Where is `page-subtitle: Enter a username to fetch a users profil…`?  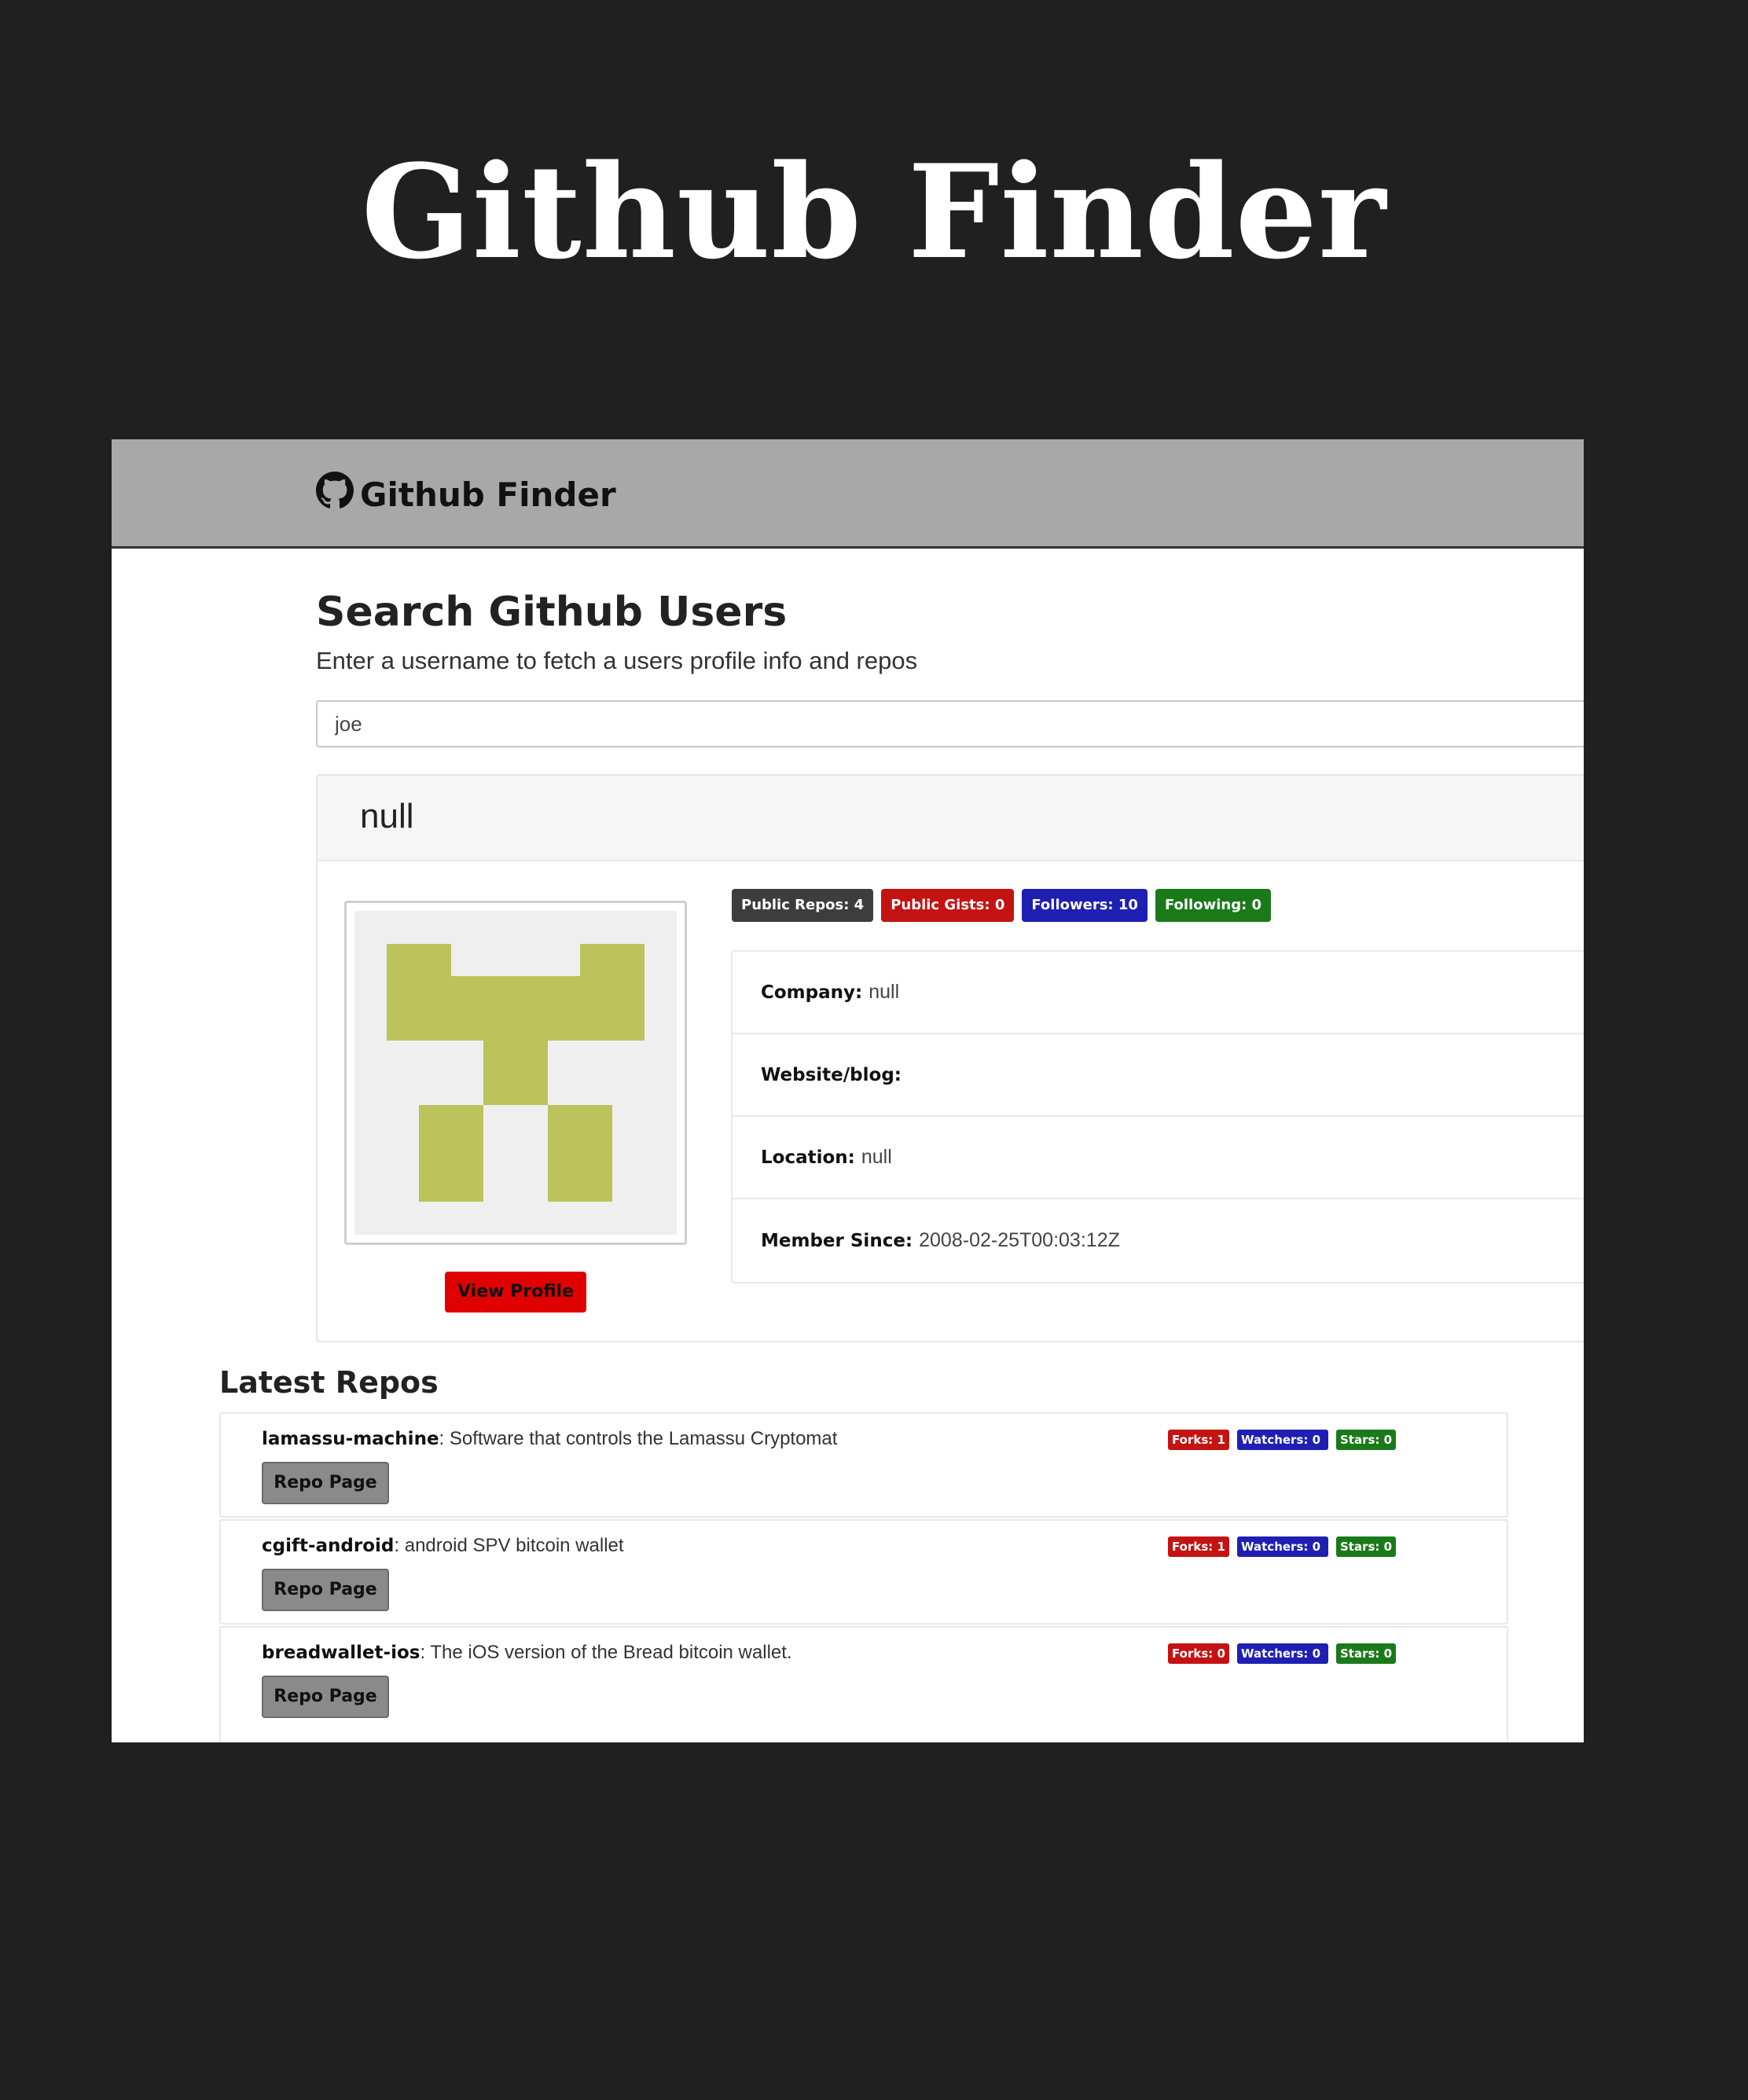 page-subtitle: Enter a username to fetch a users profil… is located at coordinates (617, 660).